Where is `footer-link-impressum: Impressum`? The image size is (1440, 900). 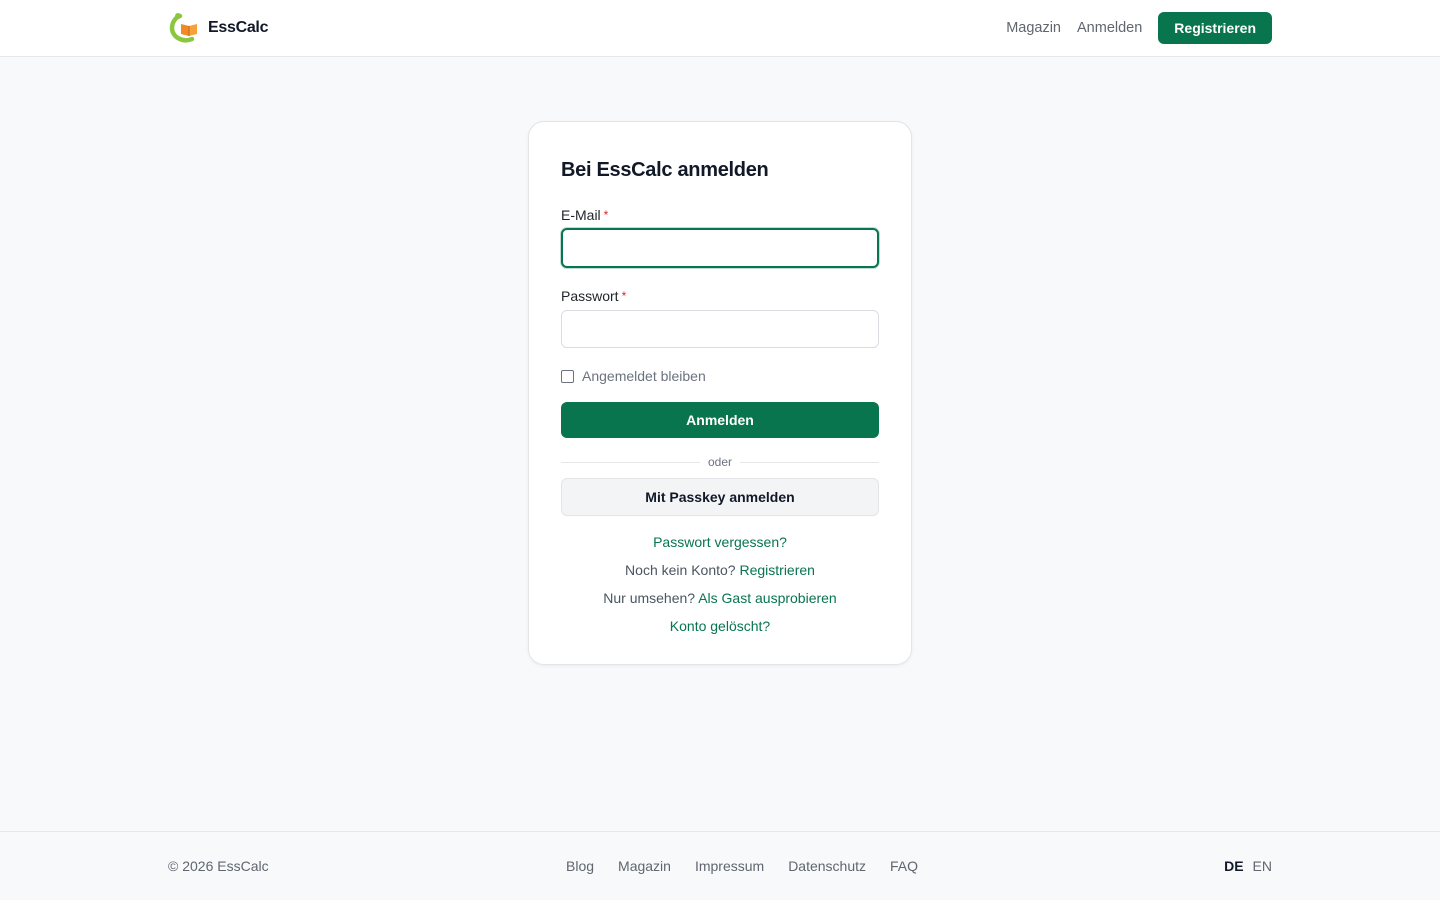 footer-link-impressum: Impressum is located at coordinates (729, 866).